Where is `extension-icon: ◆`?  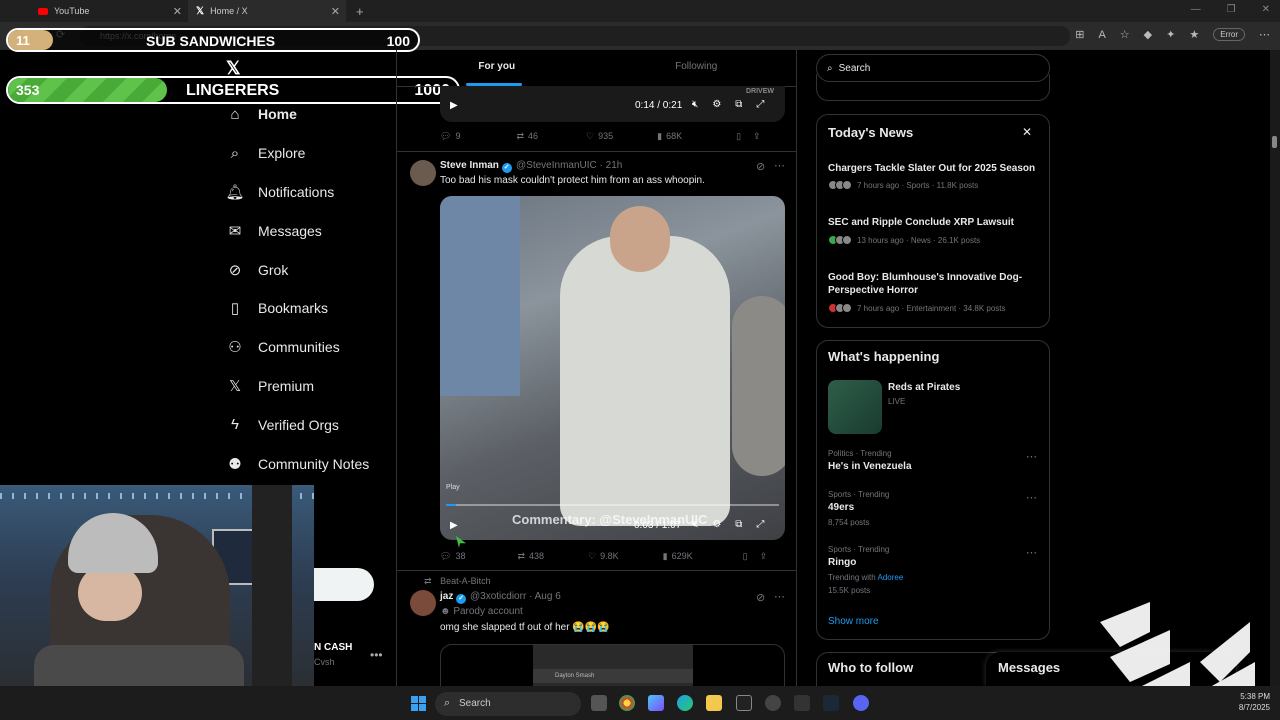 extension-icon: ◆ is located at coordinates (1148, 34).